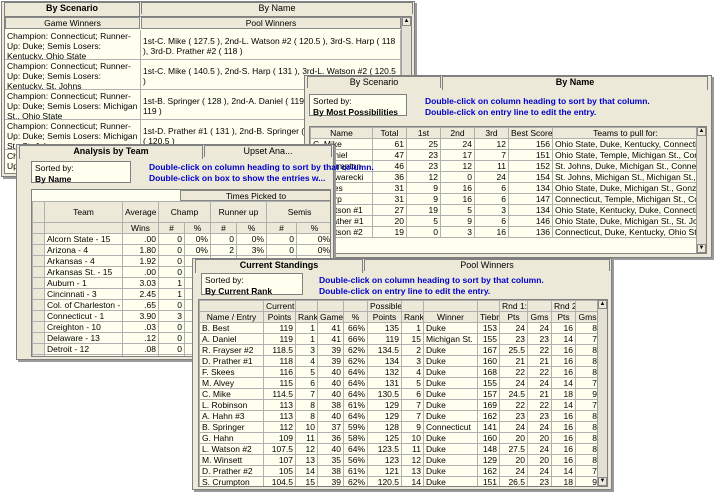 The image size is (720, 497). Describe the element at coordinates (412, 416) in the screenshot. I see `table-cell: 7` at that location.